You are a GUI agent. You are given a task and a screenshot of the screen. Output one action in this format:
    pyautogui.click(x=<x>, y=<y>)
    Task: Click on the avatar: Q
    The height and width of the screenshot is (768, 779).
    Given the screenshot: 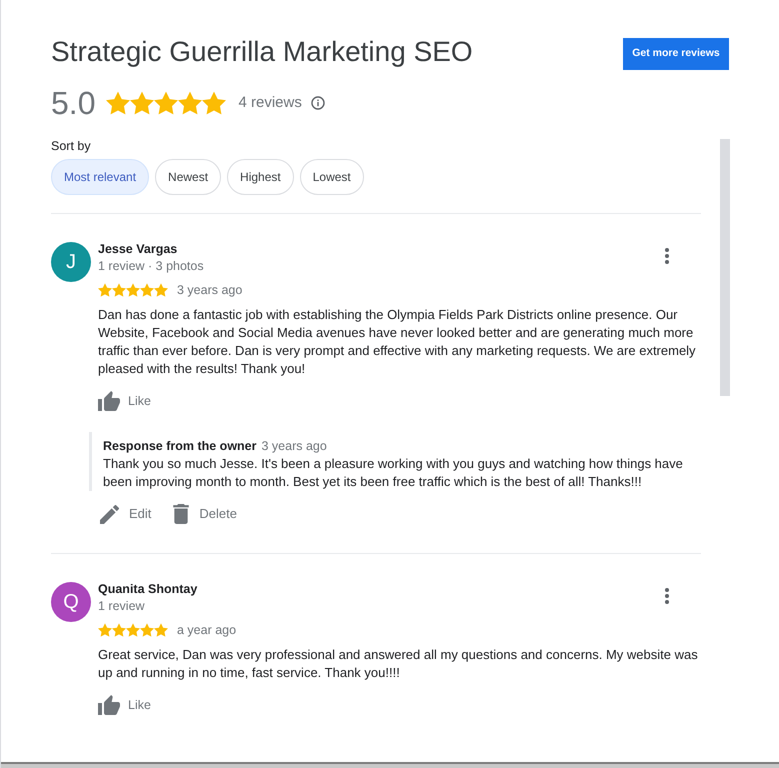 What is the action you would take?
    pyautogui.click(x=71, y=602)
    